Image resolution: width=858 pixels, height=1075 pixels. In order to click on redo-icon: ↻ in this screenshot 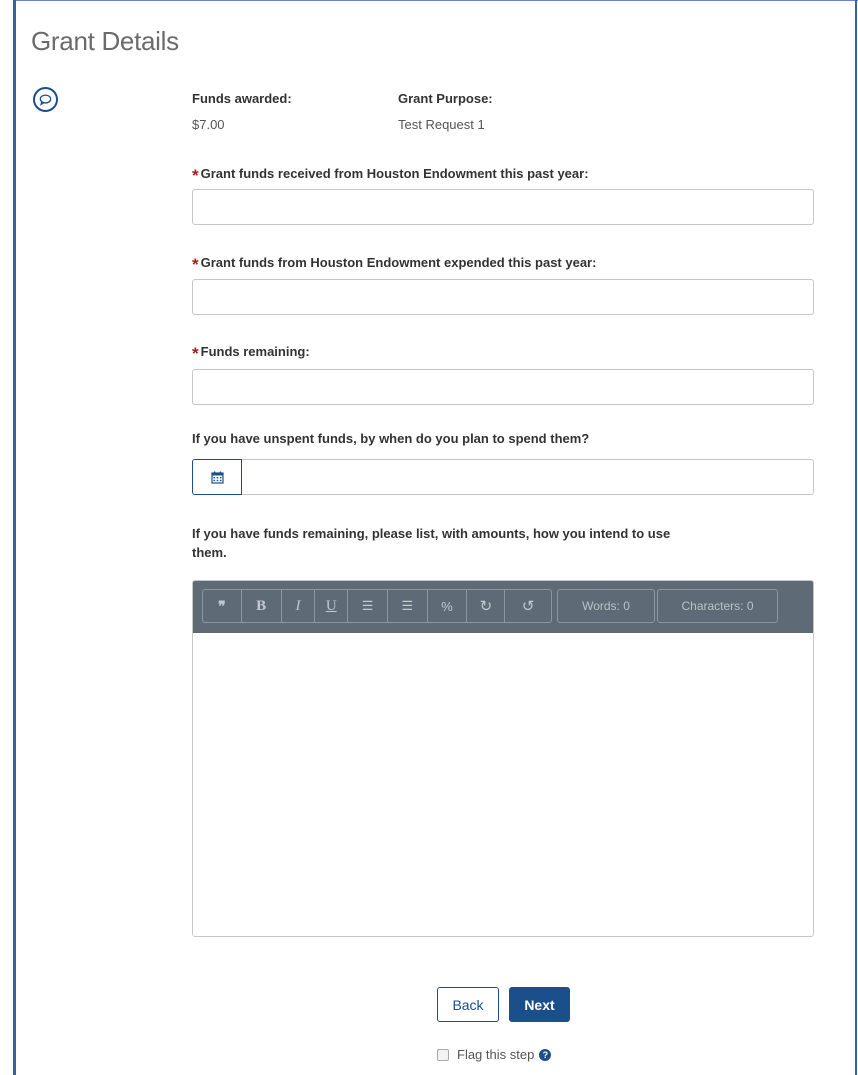, I will do `click(486, 606)`.